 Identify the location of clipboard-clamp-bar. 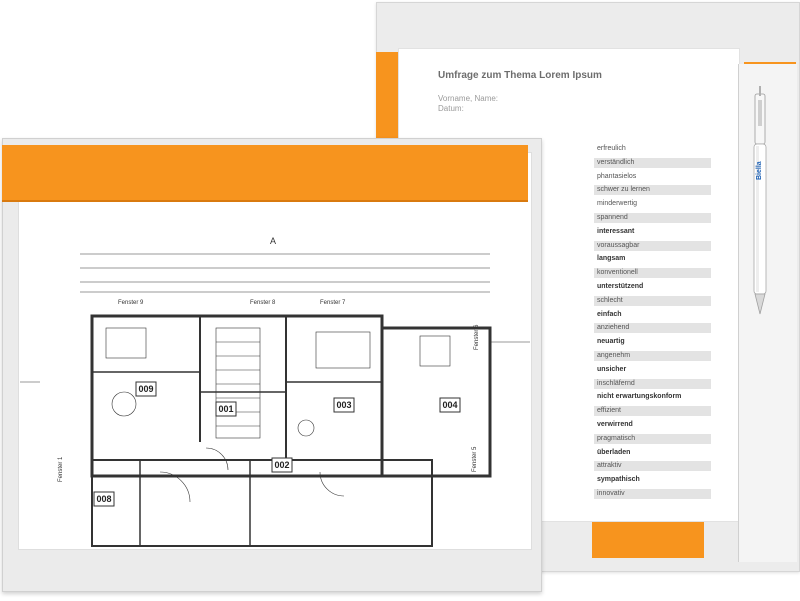
(265, 173).